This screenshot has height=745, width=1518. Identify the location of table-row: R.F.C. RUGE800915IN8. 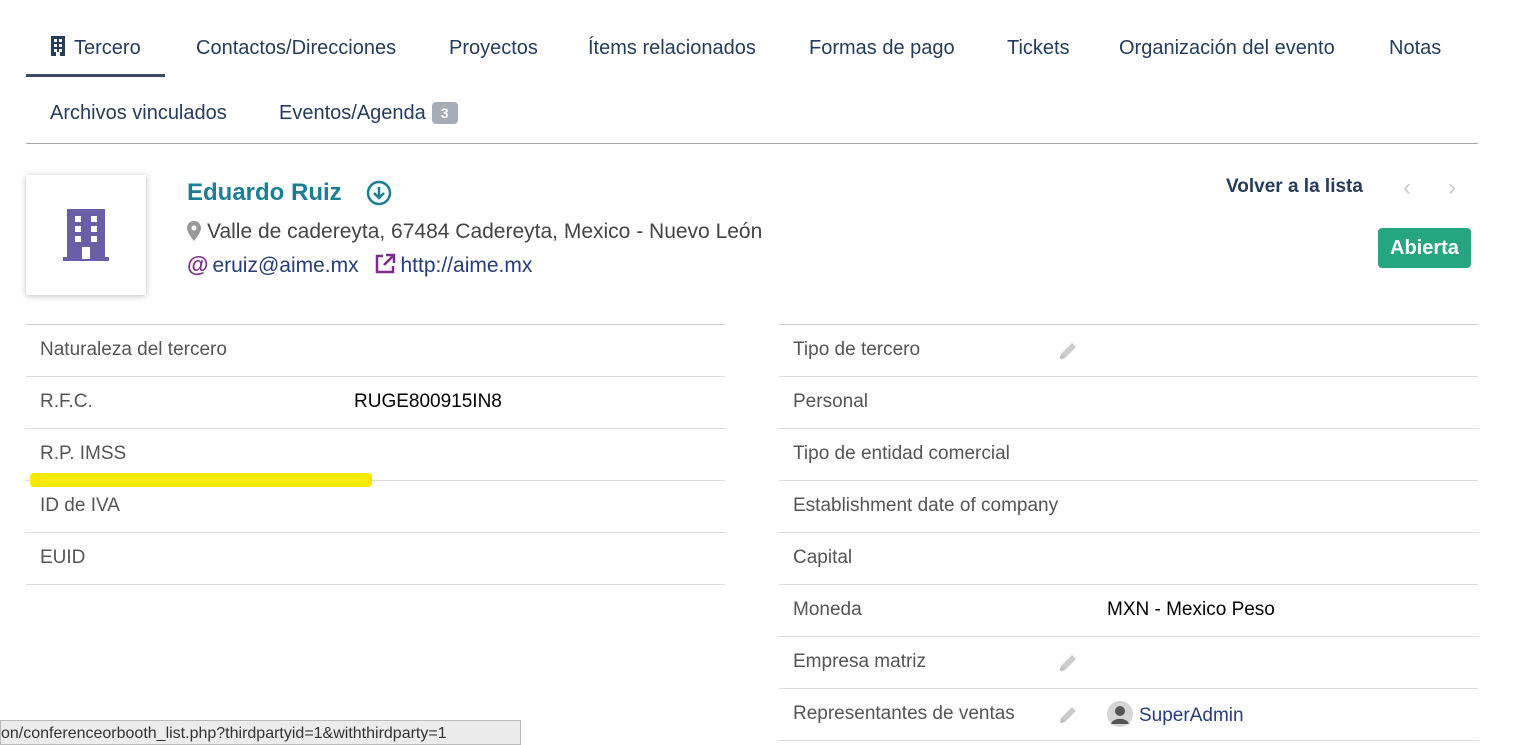
(375, 403).